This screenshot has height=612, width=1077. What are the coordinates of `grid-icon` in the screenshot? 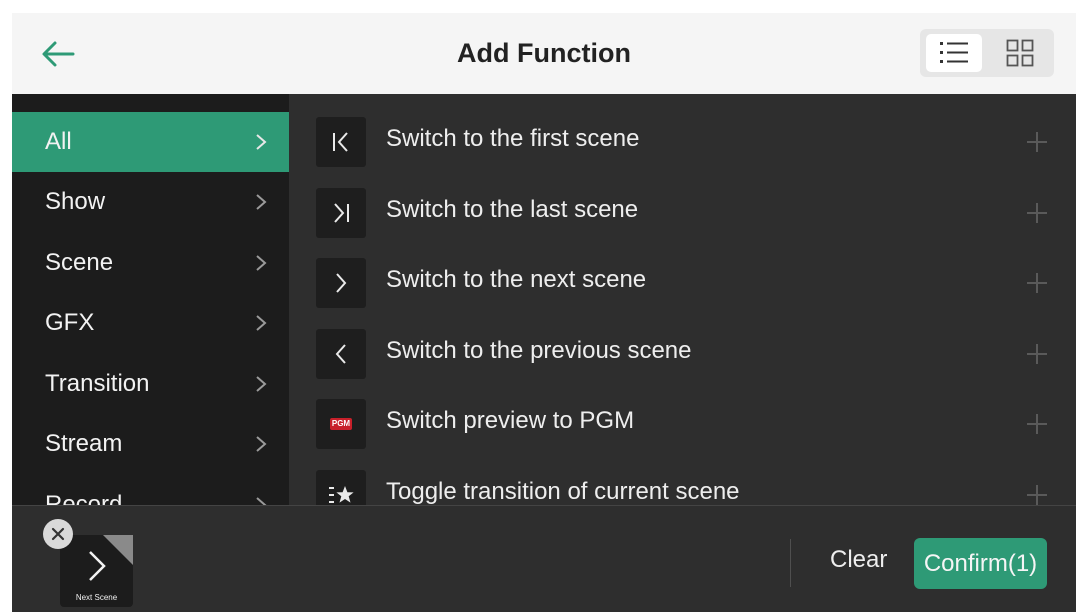 It's located at (1020, 53).